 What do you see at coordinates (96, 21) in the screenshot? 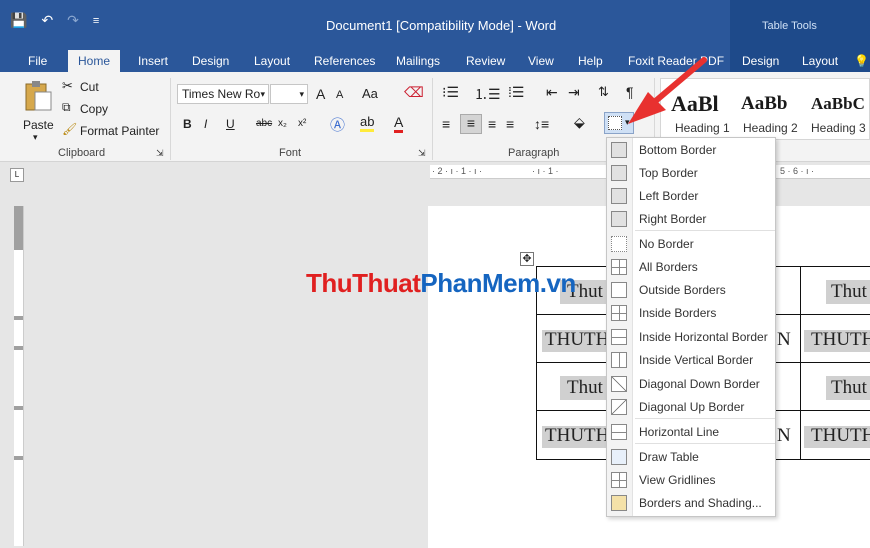
I see `customize-qat-icon: ≡` at bounding box center [96, 21].